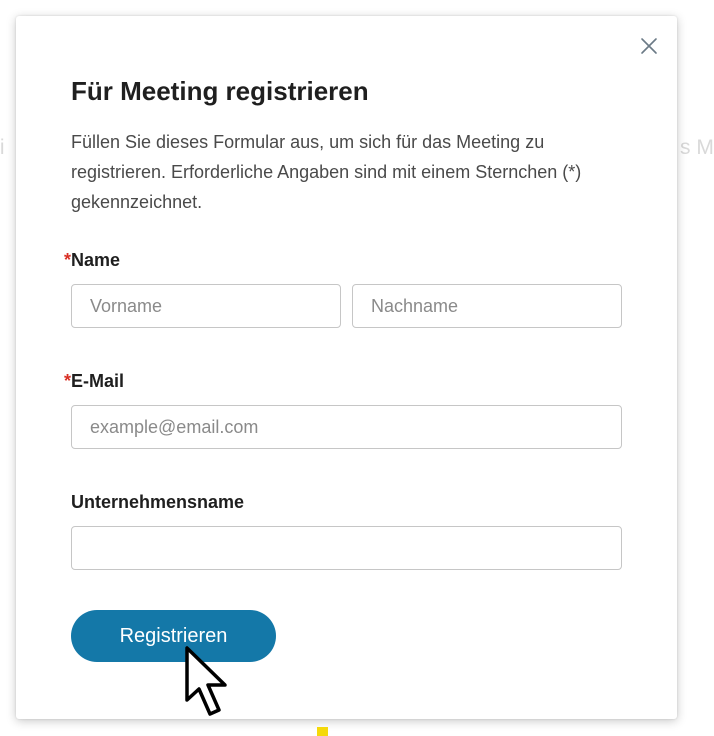 The height and width of the screenshot is (736, 714). I want to click on background-text-left: ti, so click(2, 147).